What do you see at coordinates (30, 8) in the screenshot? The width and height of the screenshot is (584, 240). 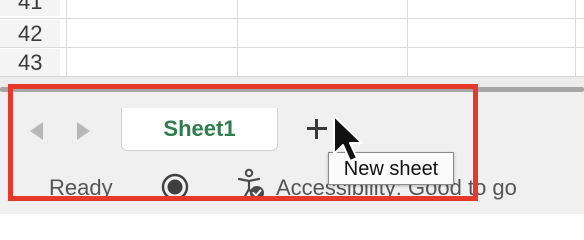 I see `row-header: 41` at bounding box center [30, 8].